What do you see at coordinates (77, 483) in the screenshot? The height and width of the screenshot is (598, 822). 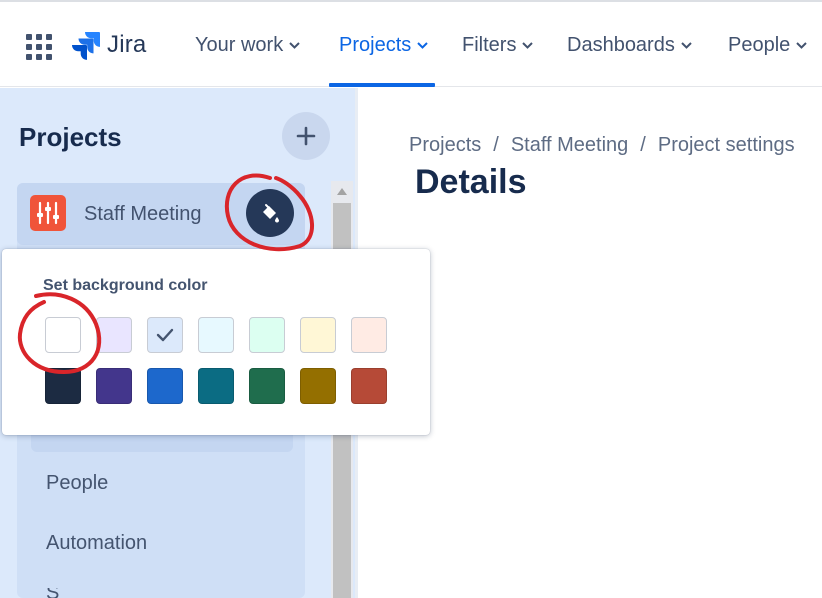 I see `sidebar-item-people: People` at bounding box center [77, 483].